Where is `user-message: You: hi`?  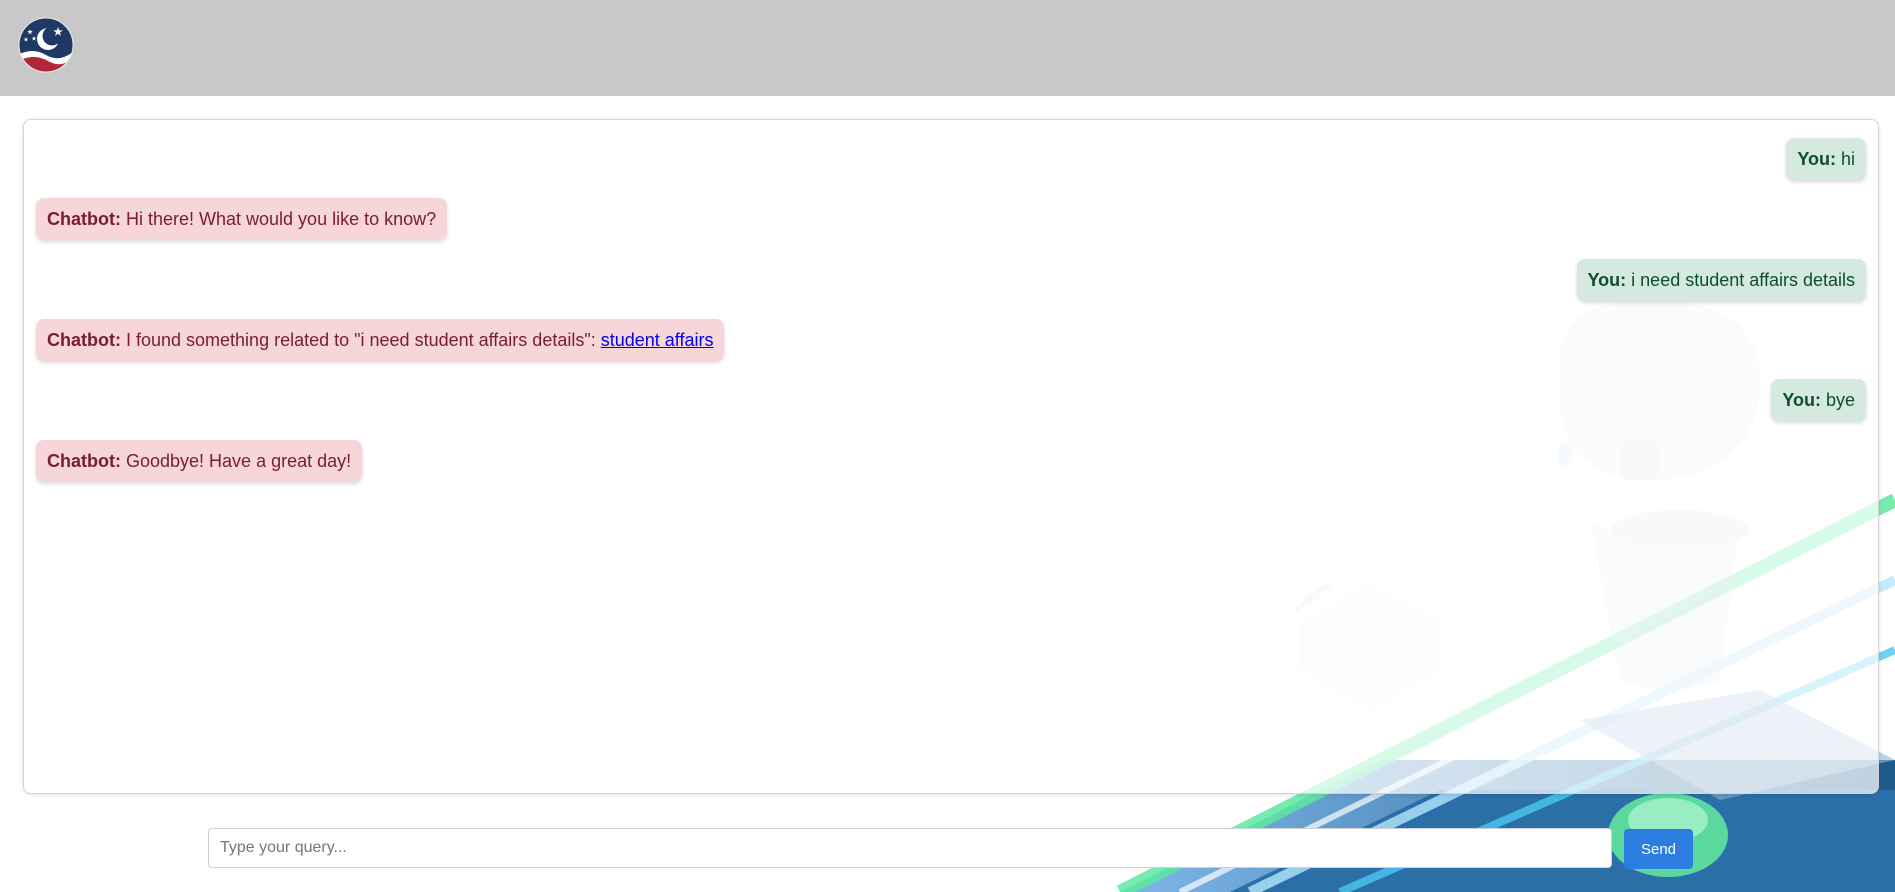 user-message: You: hi is located at coordinates (1826, 159).